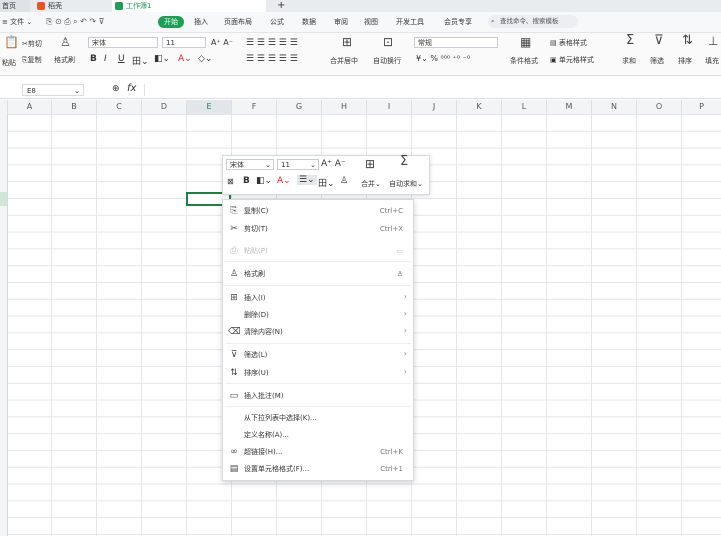  What do you see at coordinates (163, 107) in the screenshot?
I see `col-header-d: D` at bounding box center [163, 107].